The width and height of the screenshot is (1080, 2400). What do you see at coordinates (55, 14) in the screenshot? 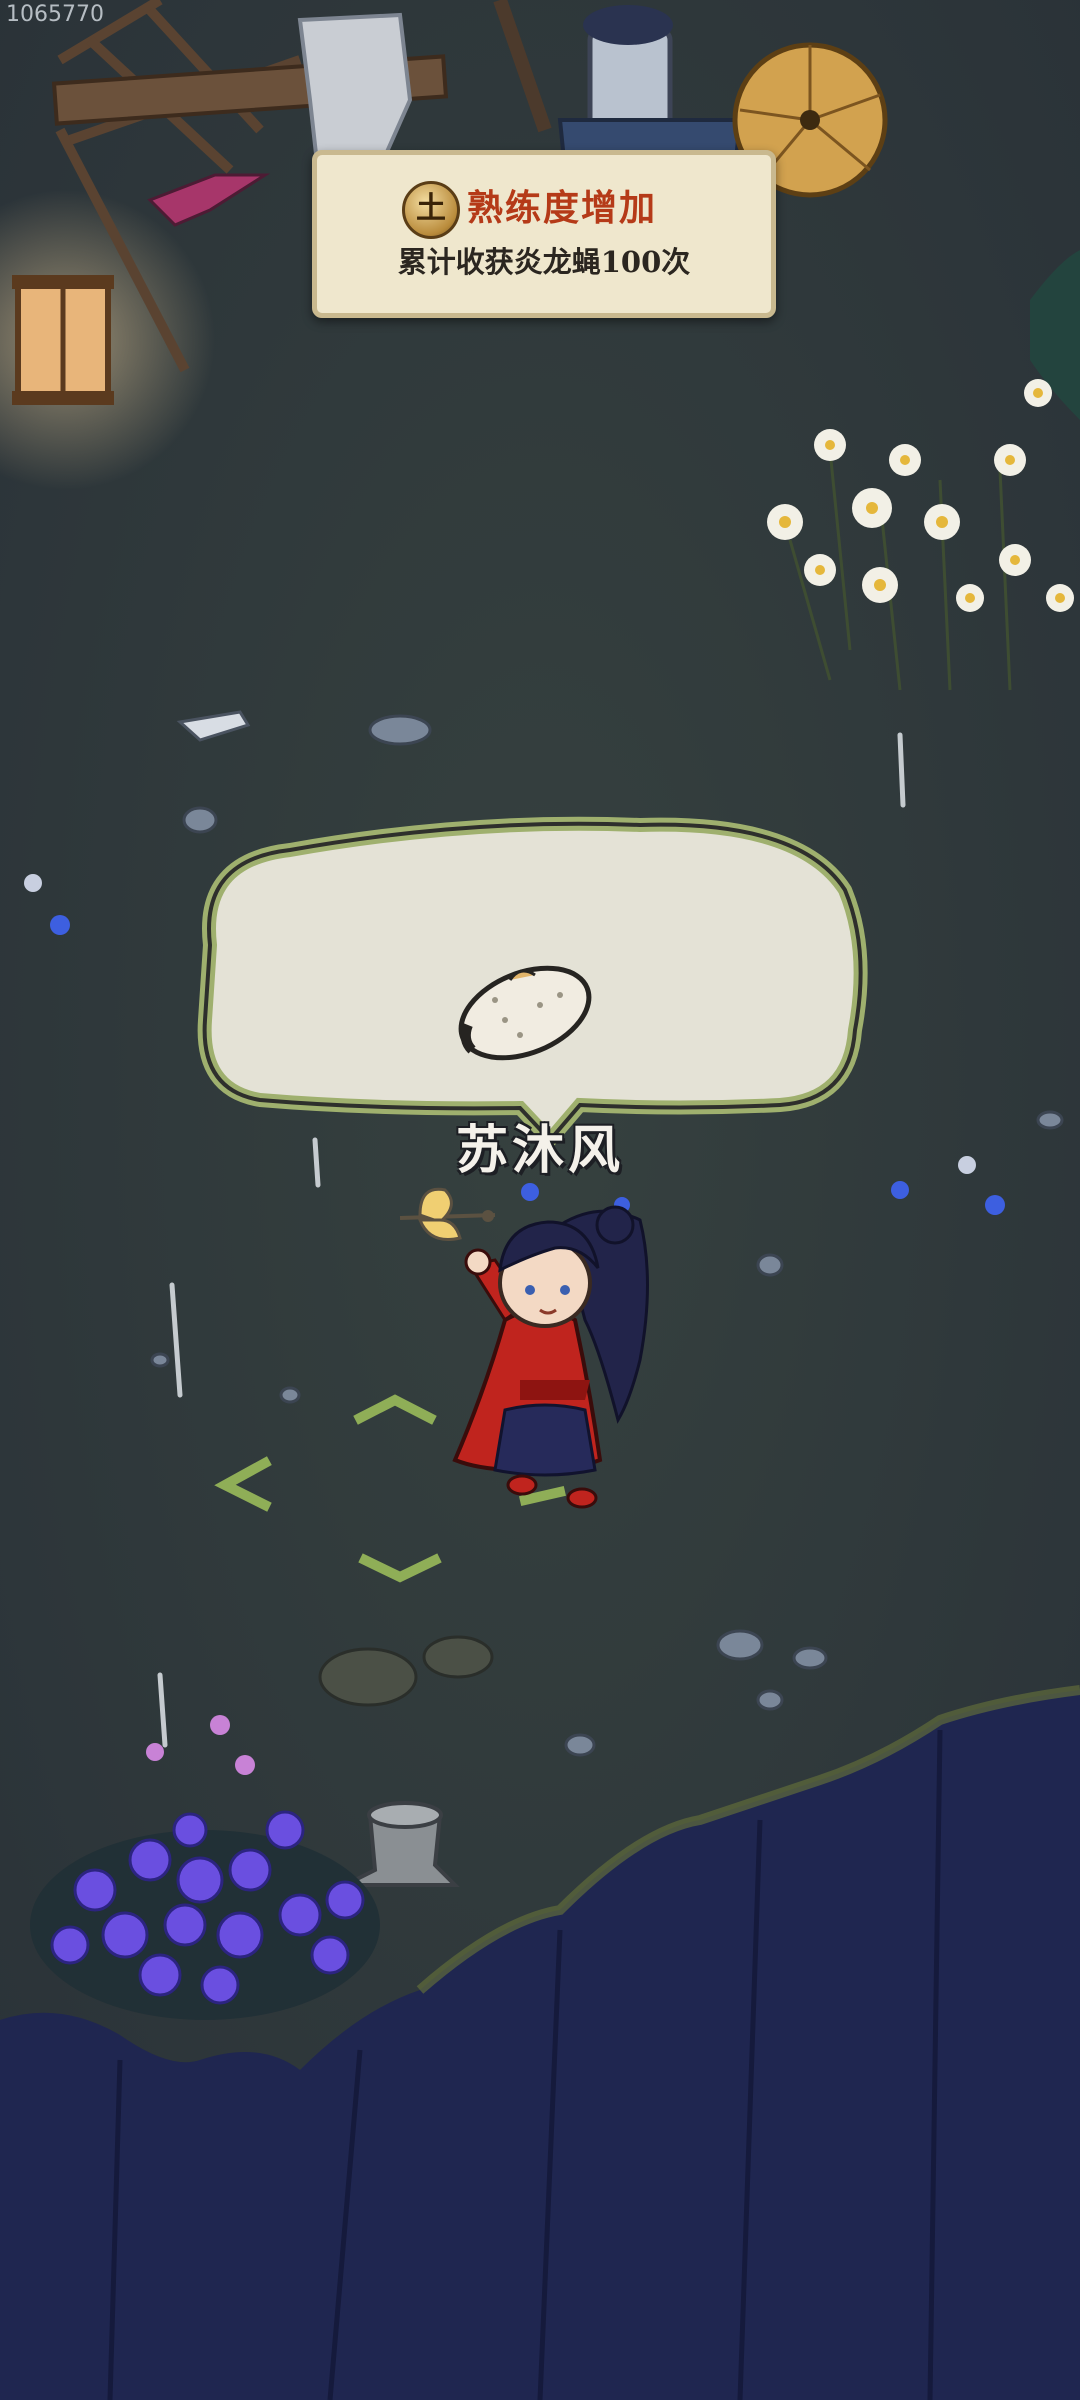
I see `session-id-text: 1065770` at bounding box center [55, 14].